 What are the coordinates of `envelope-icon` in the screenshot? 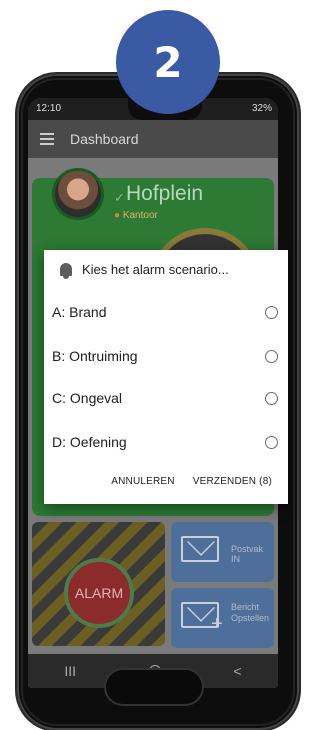 It's located at (200, 549).